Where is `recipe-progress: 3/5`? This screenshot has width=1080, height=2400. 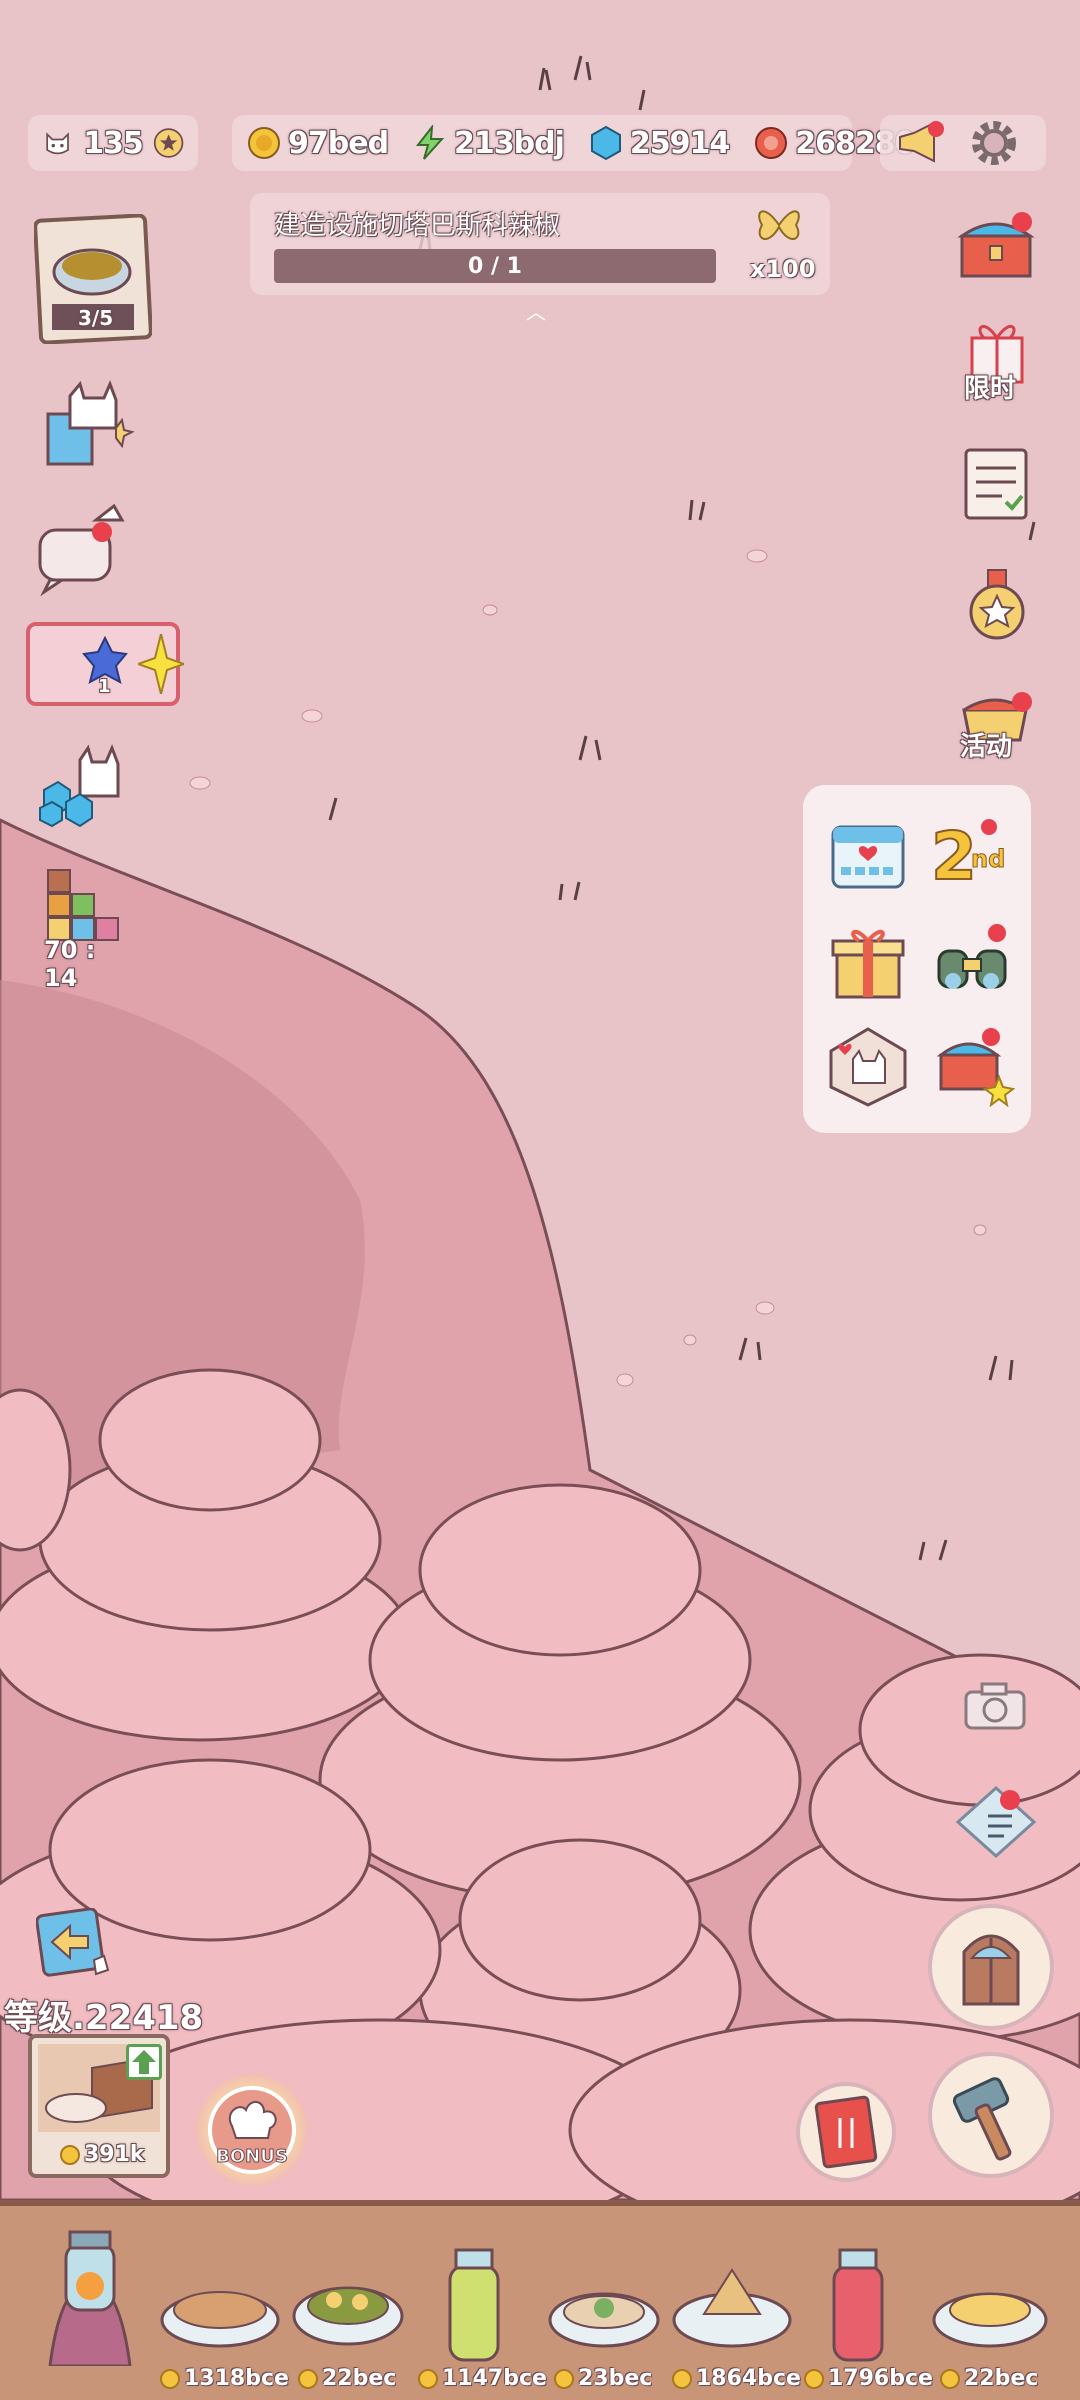
recipe-progress: 3/5 is located at coordinates (96, 318).